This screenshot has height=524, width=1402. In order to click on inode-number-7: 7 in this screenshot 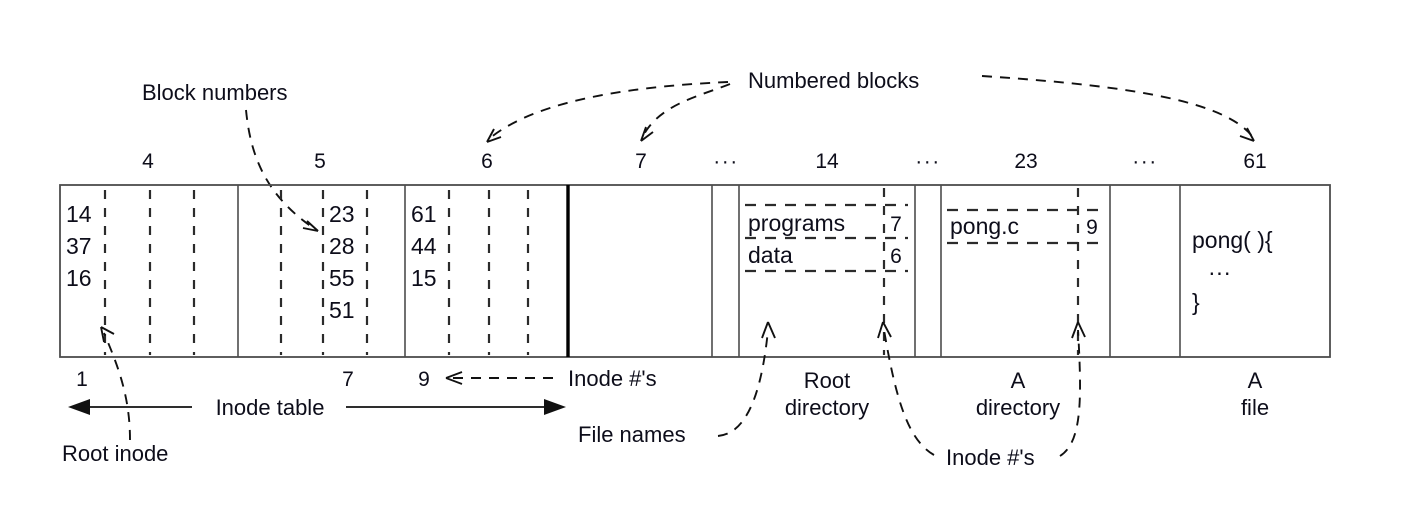, I will do `click(348, 379)`.